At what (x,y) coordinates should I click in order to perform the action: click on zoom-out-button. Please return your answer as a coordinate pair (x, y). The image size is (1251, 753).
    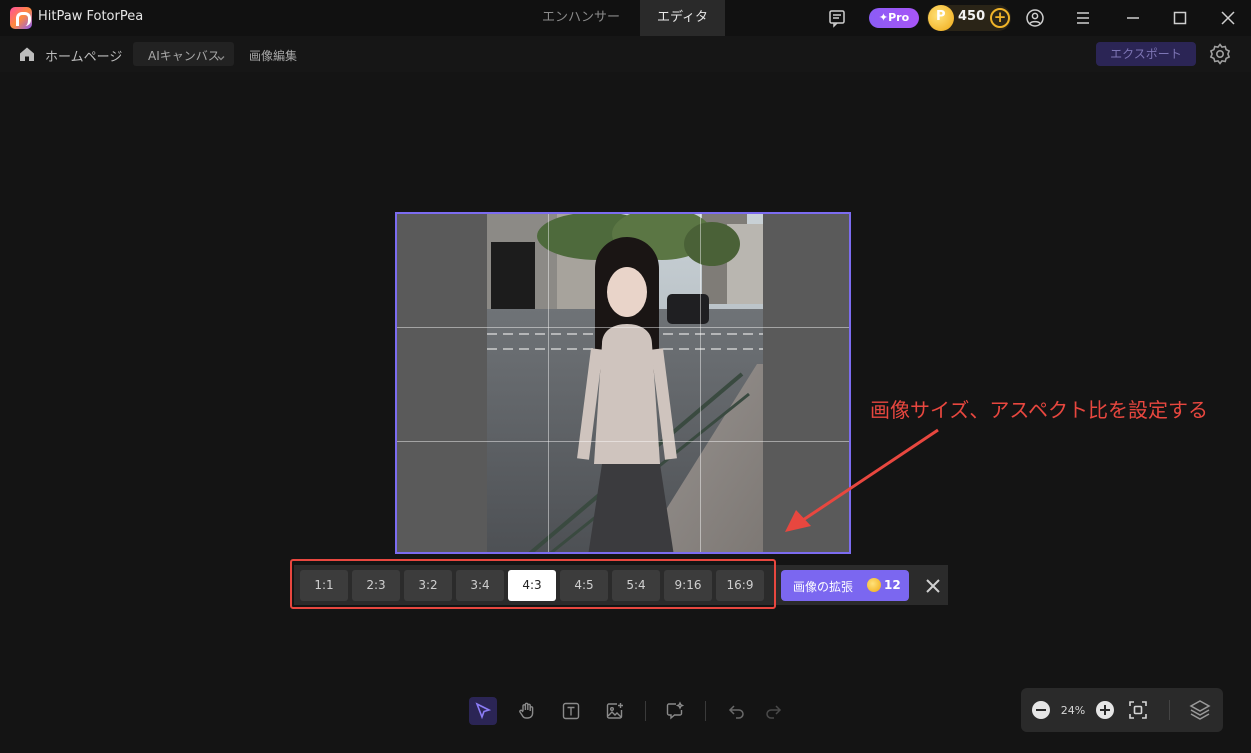
    Looking at the image, I should click on (1041, 710).